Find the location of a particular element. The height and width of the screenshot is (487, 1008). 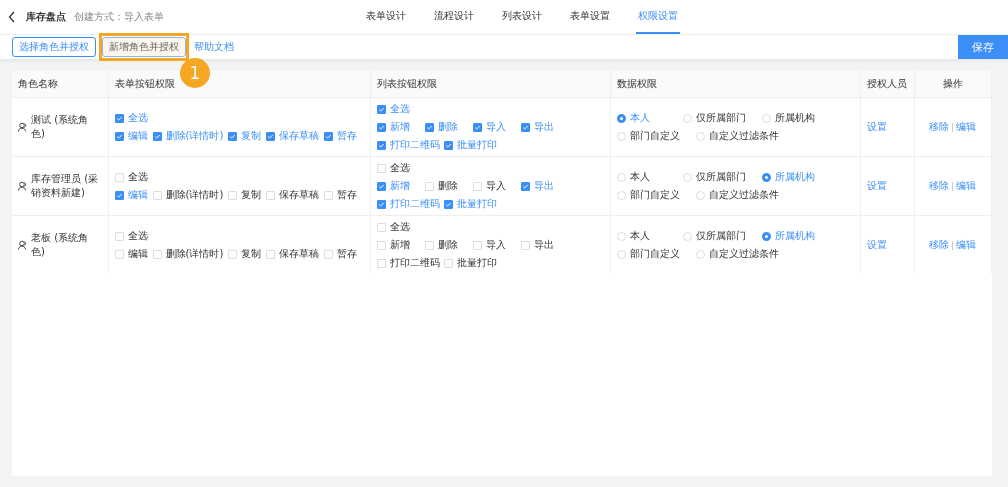

help-link: 帮助文档 is located at coordinates (214, 47).